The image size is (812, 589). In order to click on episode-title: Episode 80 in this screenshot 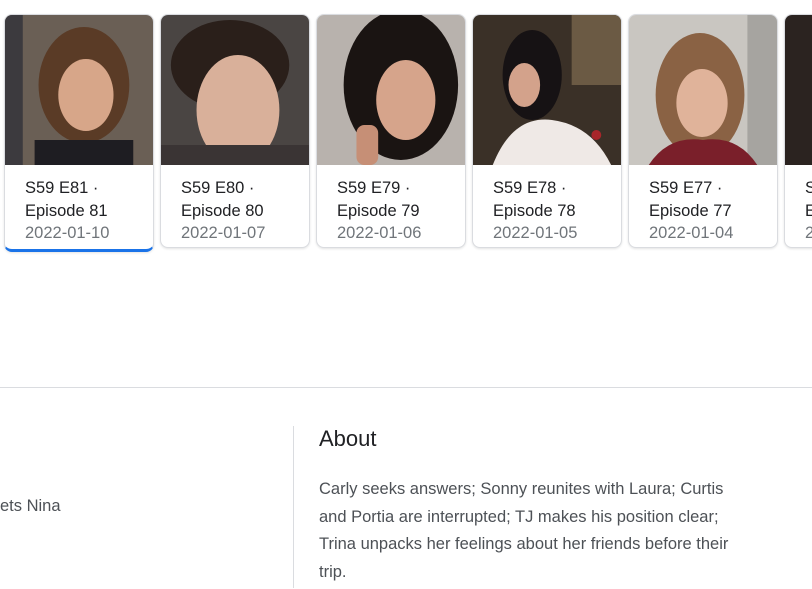, I will do `click(222, 210)`.